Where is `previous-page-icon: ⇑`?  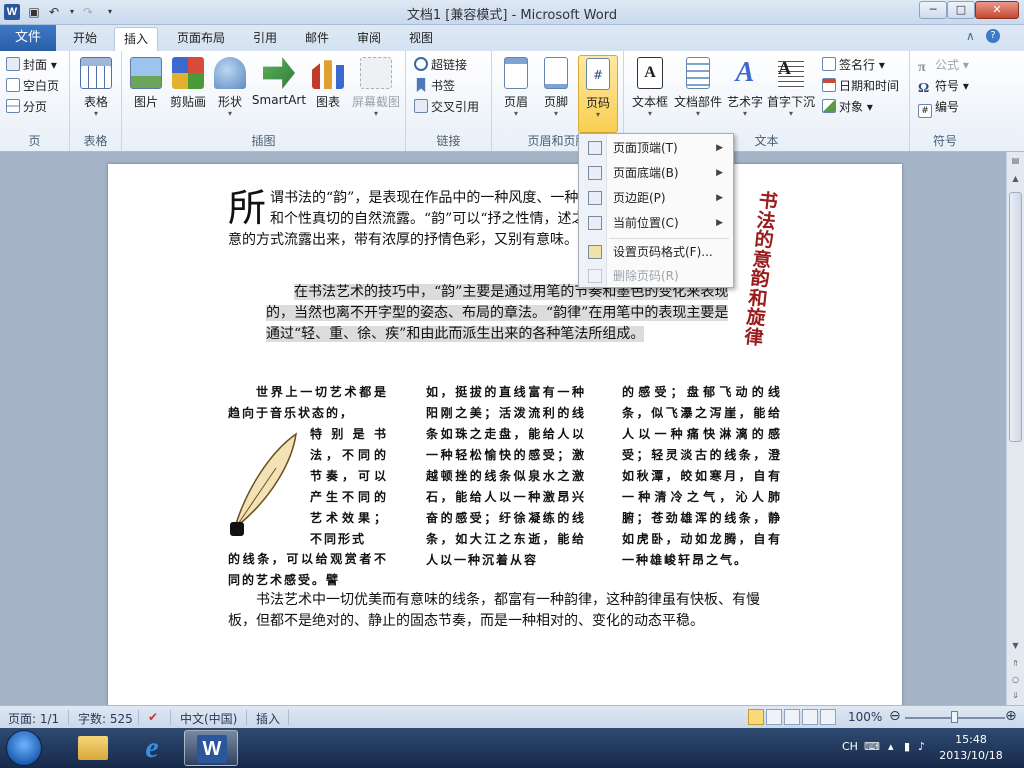
previous-page-icon: ⇑ is located at coordinates (1015, 664).